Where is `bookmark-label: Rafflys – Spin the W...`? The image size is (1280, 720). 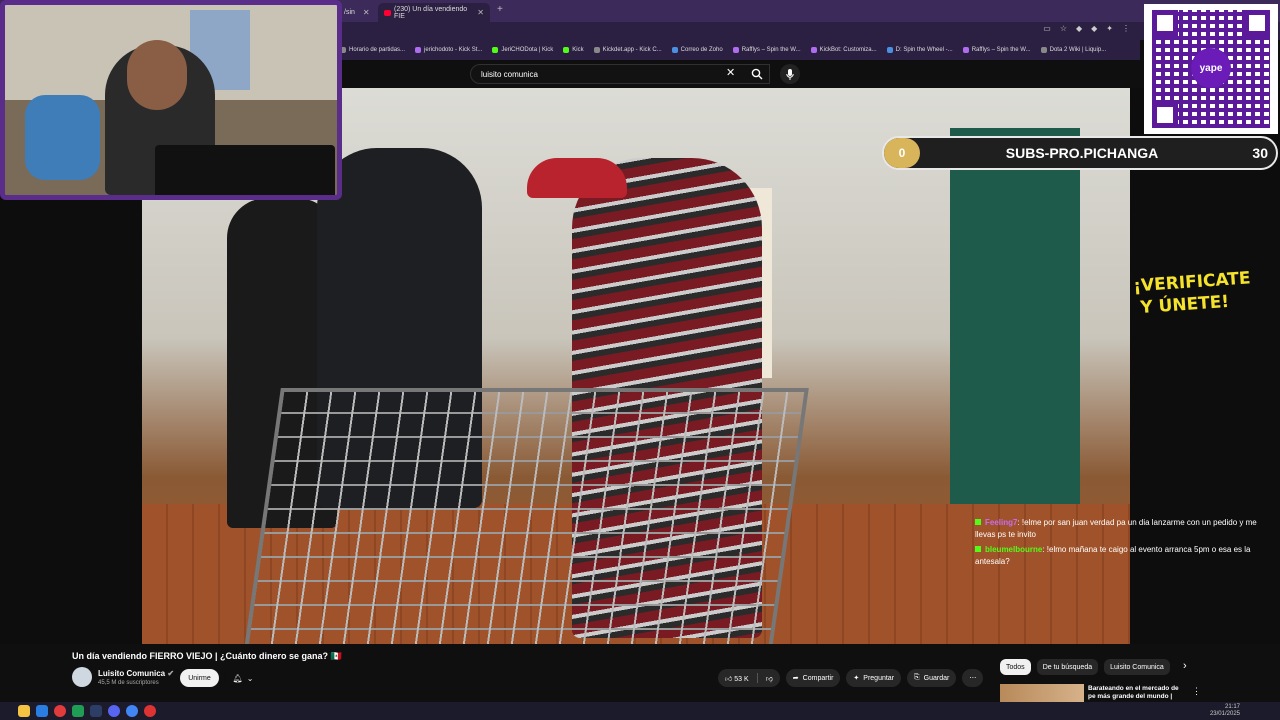
bookmark-label: Rafflys – Spin the W... is located at coordinates (1001, 50).